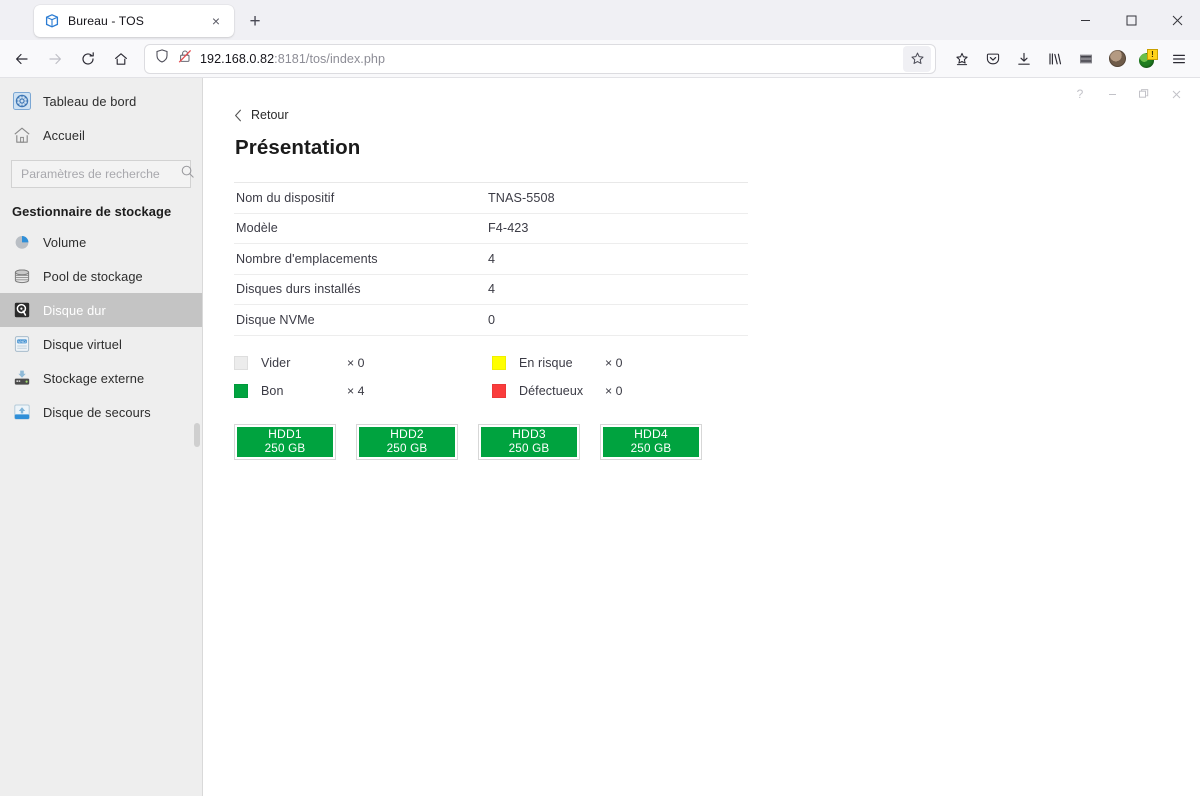 This screenshot has width=1200, height=796. Describe the element at coordinates (1085, 20) in the screenshot. I see `window-minimize-button` at that location.